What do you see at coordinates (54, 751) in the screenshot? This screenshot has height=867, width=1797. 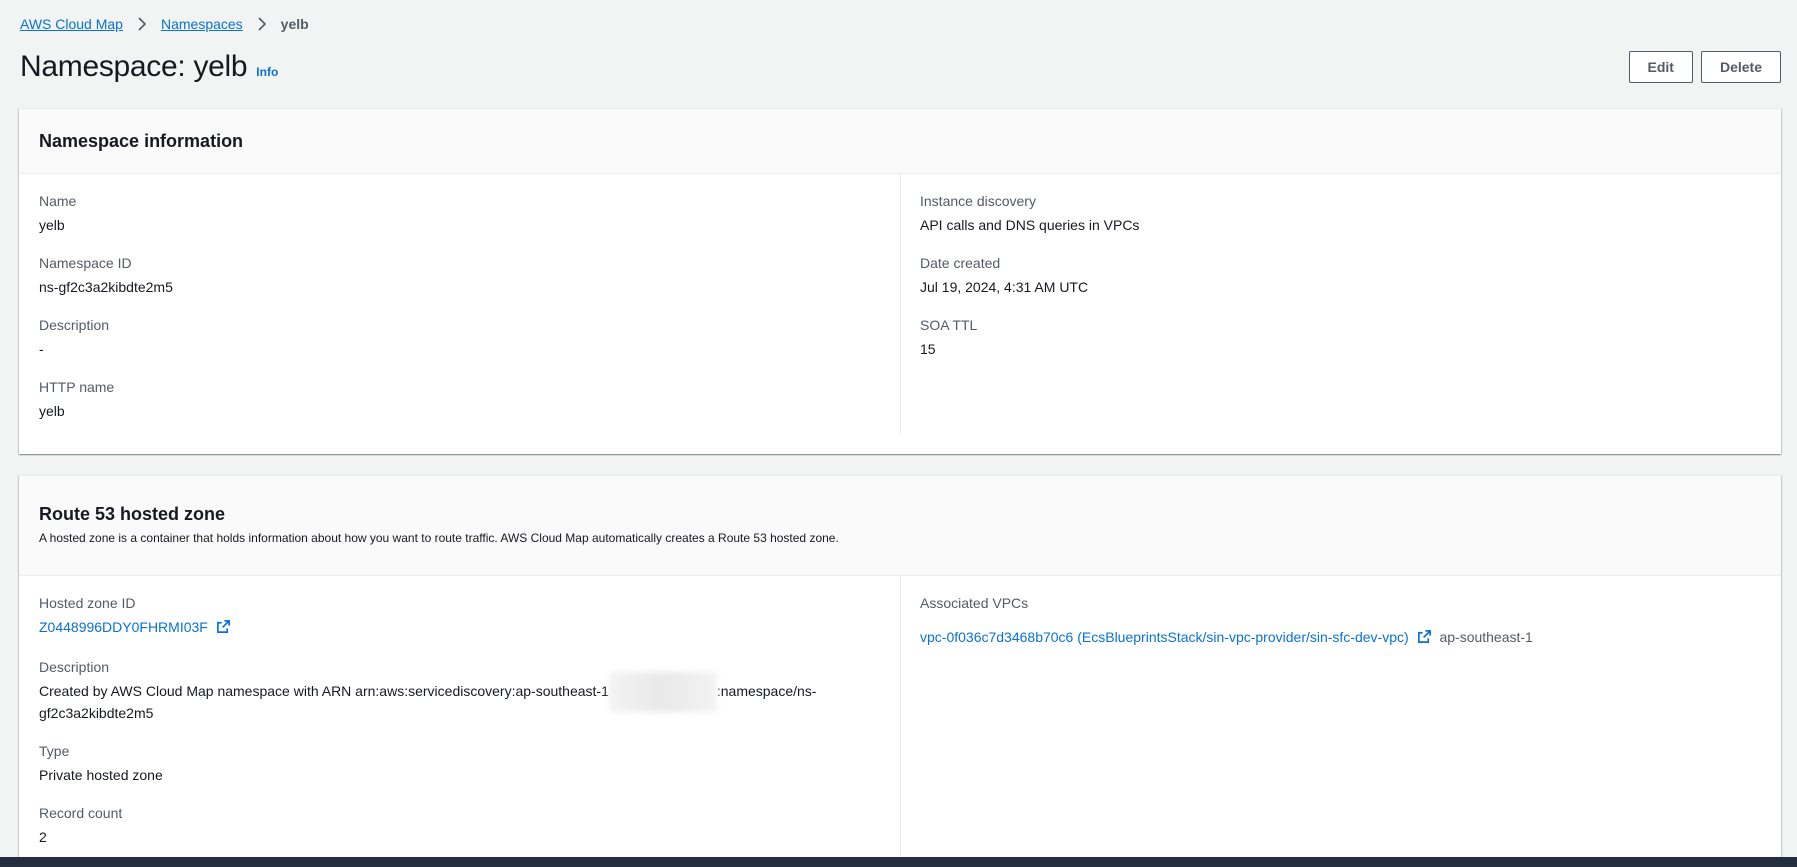 I see `type-label: Type` at bounding box center [54, 751].